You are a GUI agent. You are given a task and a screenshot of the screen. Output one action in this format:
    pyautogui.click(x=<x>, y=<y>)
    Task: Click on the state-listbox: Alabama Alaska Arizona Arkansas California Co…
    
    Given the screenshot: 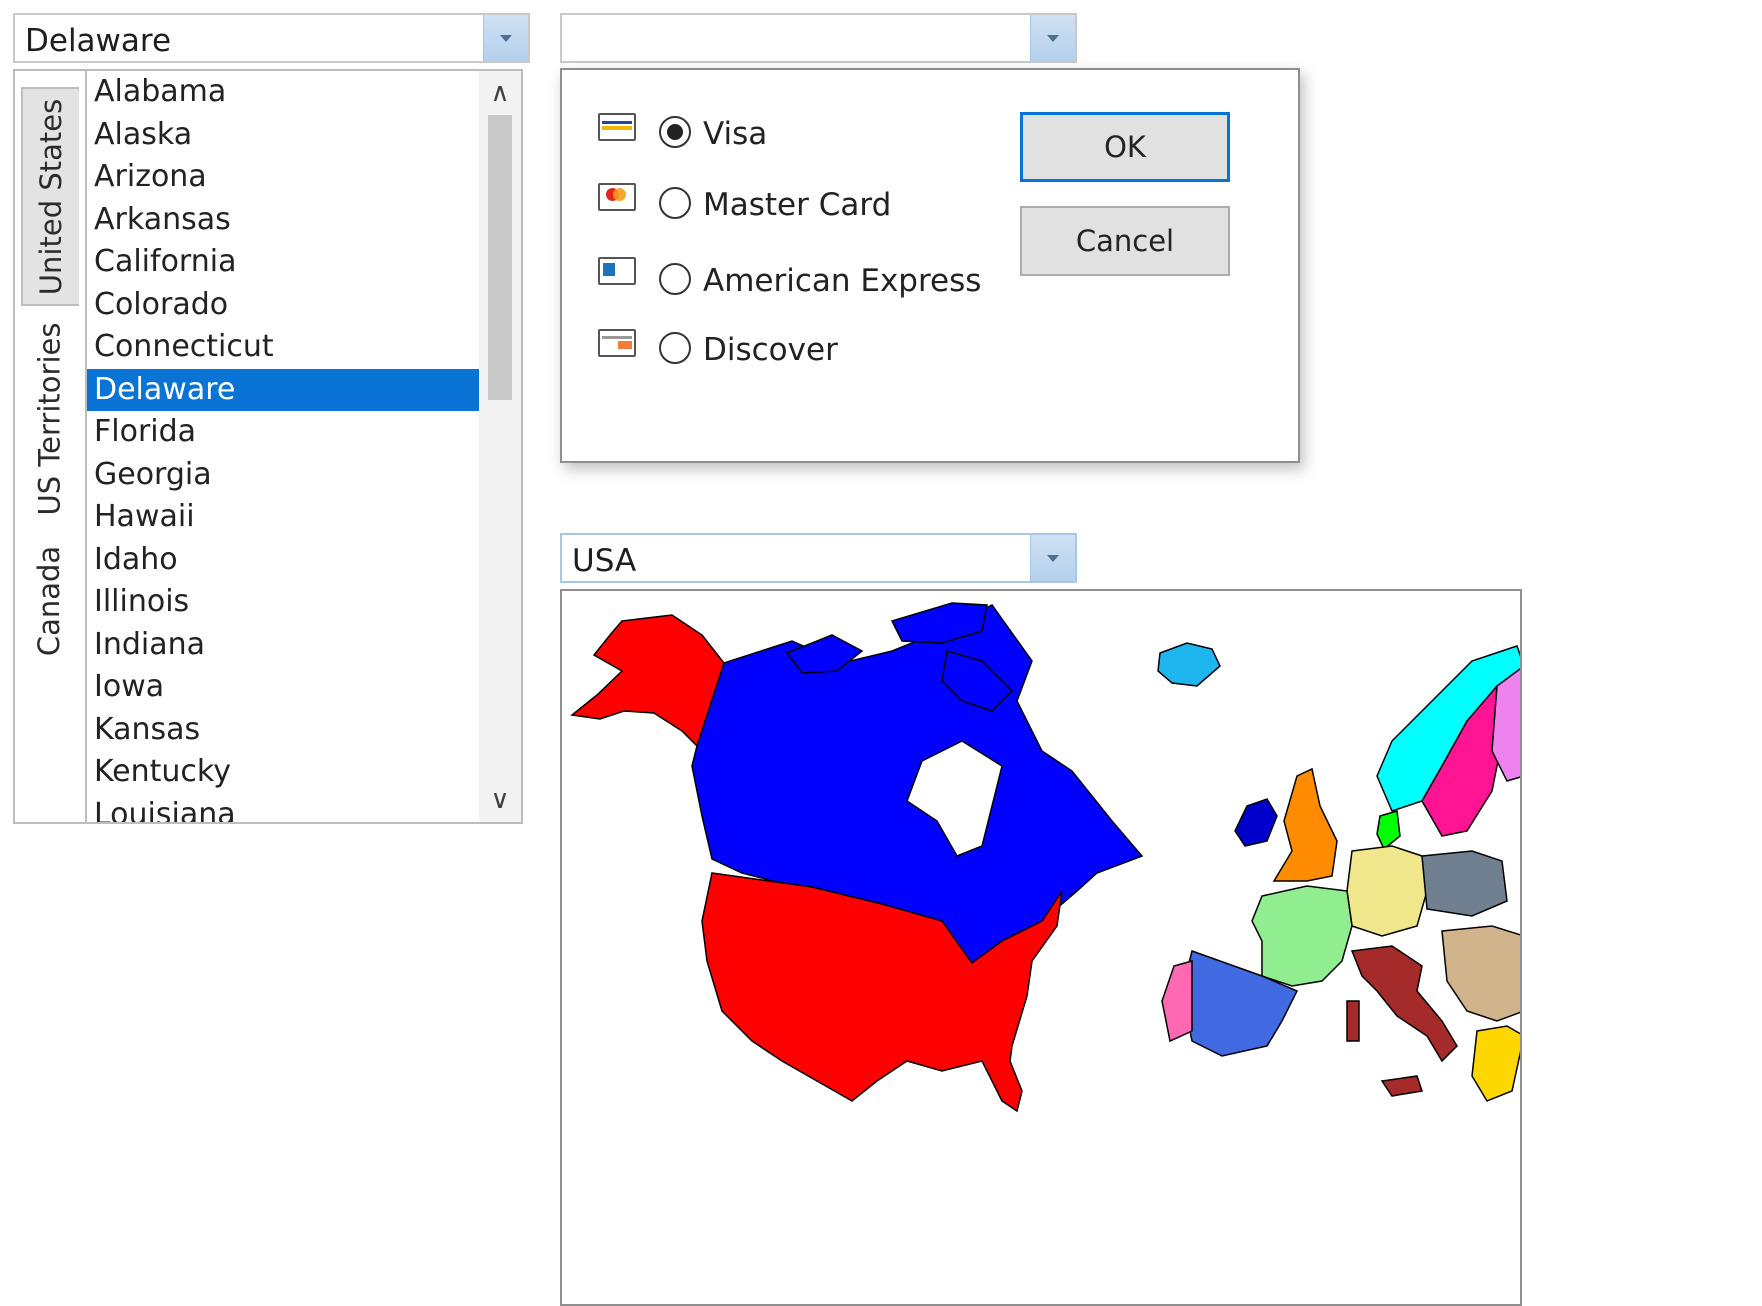 What is the action you would take?
    pyautogui.click(x=283, y=446)
    